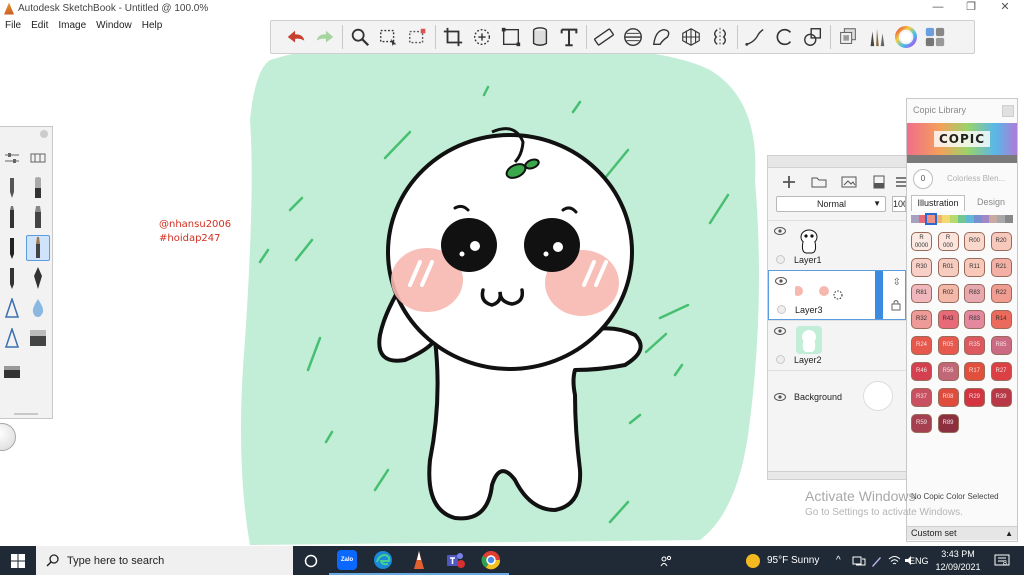 The width and height of the screenshot is (1024, 575). What do you see at coordinates (838, 560) in the screenshot?
I see `tray-overflow-icon: ^` at bounding box center [838, 560].